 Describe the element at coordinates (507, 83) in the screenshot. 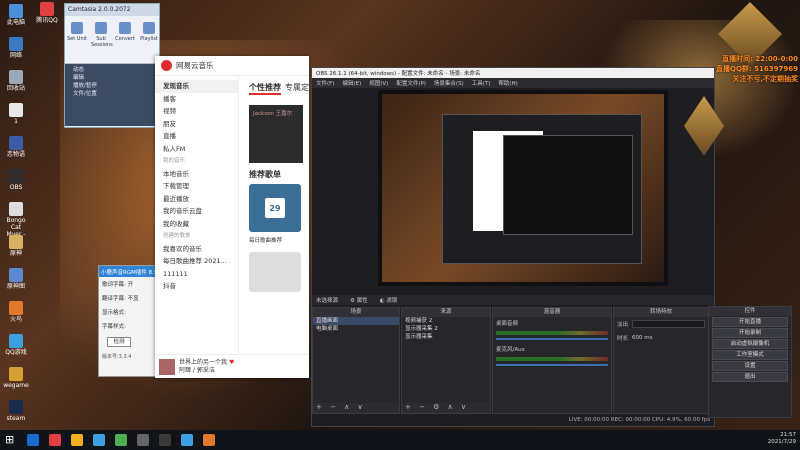

I see `obs-menu-item: 帮助(H)` at that location.